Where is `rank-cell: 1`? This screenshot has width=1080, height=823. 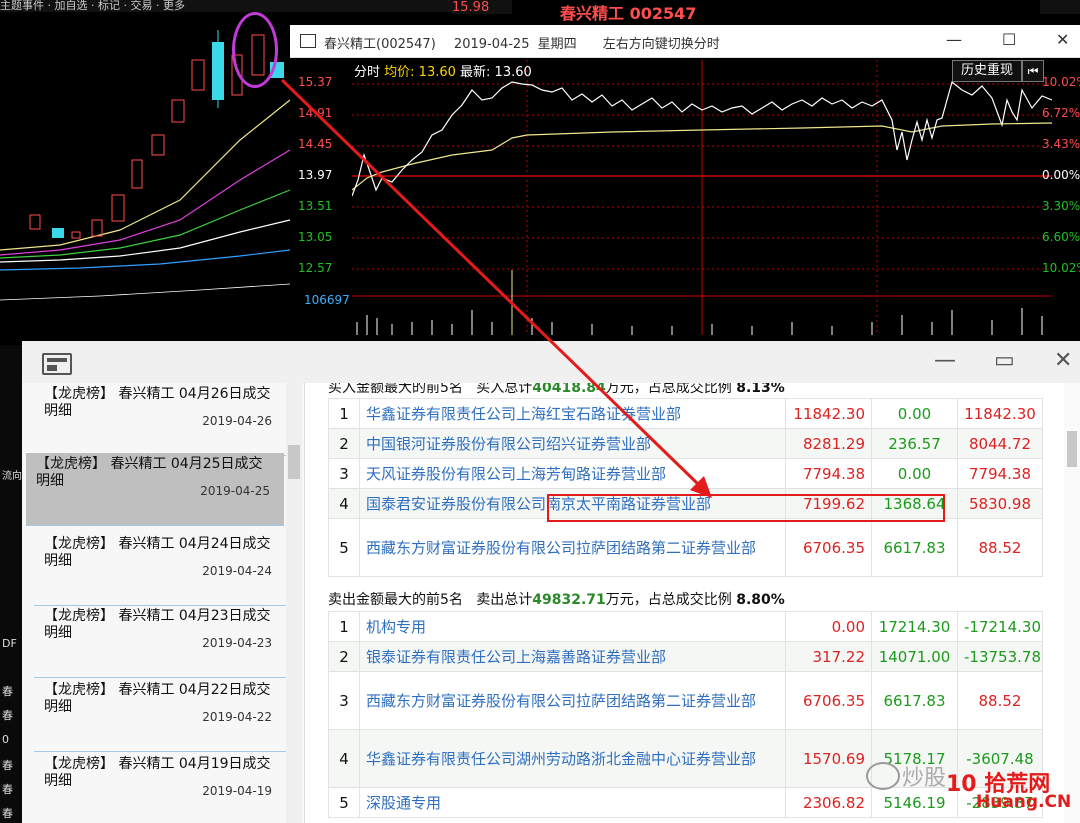 rank-cell: 1 is located at coordinates (344, 626).